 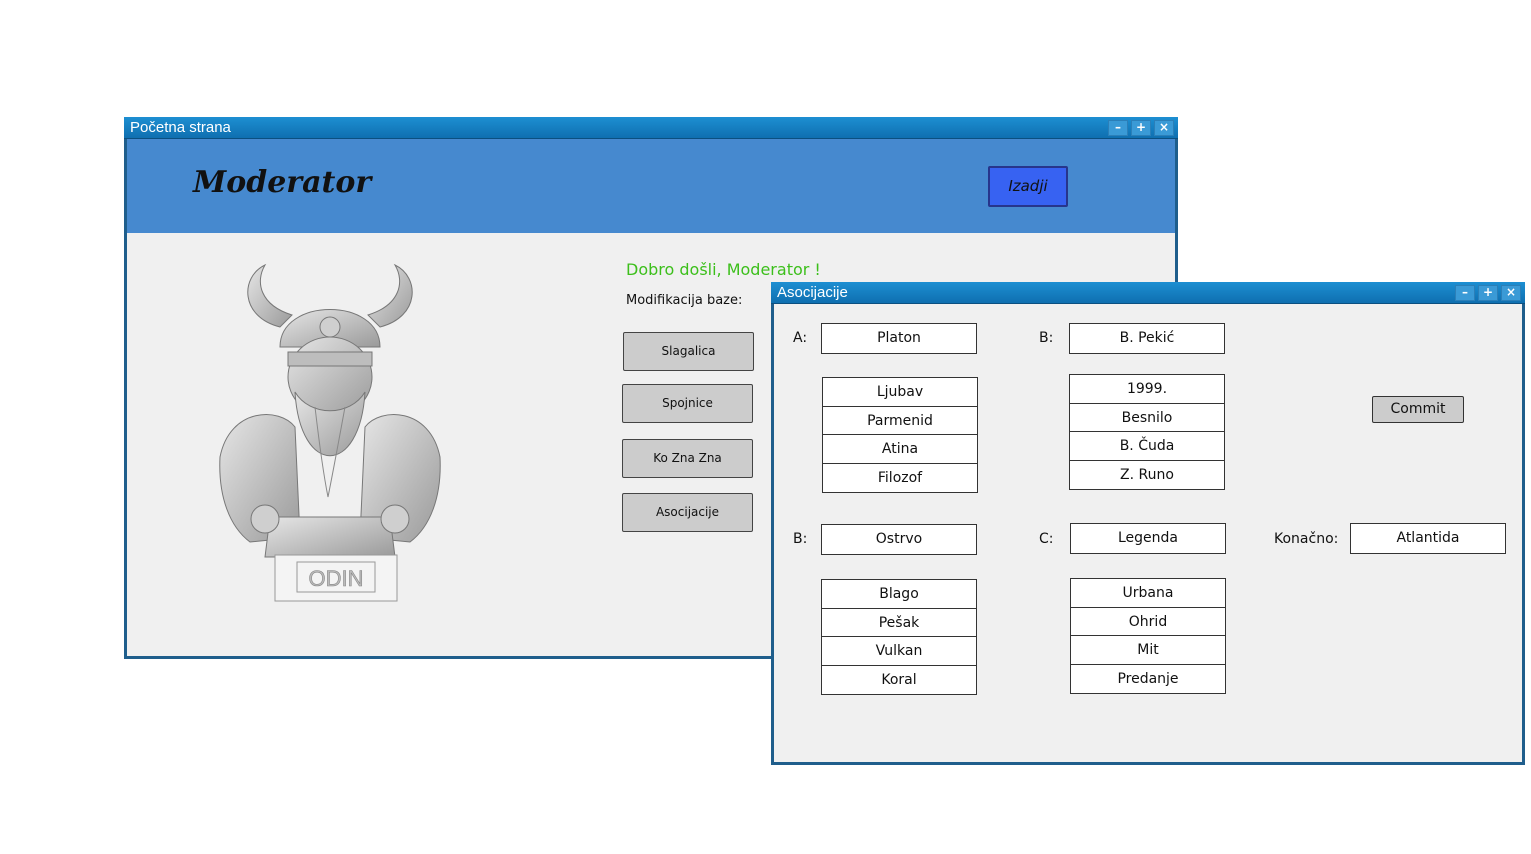 I want to click on column-b-label: B:, so click(x=1046, y=338).